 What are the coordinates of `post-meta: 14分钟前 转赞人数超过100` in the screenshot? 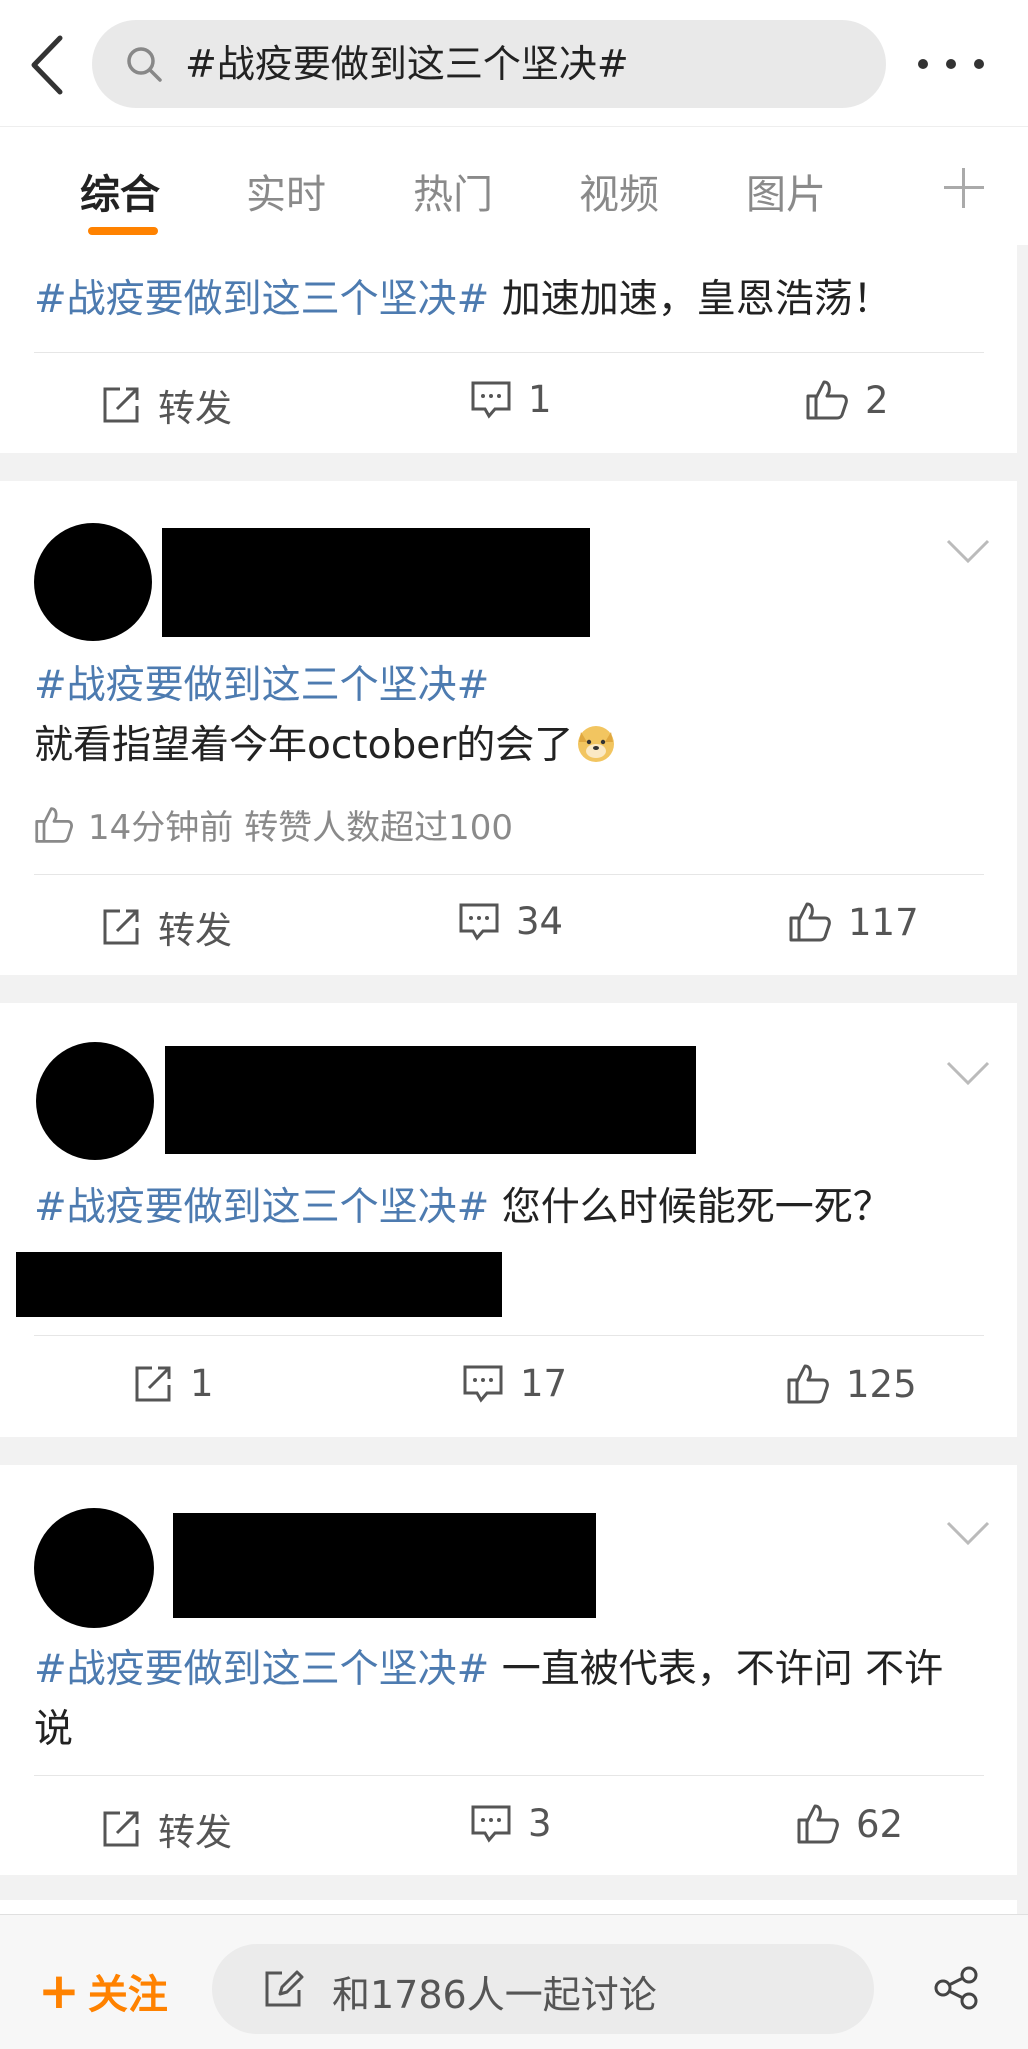 It's located at (273, 824).